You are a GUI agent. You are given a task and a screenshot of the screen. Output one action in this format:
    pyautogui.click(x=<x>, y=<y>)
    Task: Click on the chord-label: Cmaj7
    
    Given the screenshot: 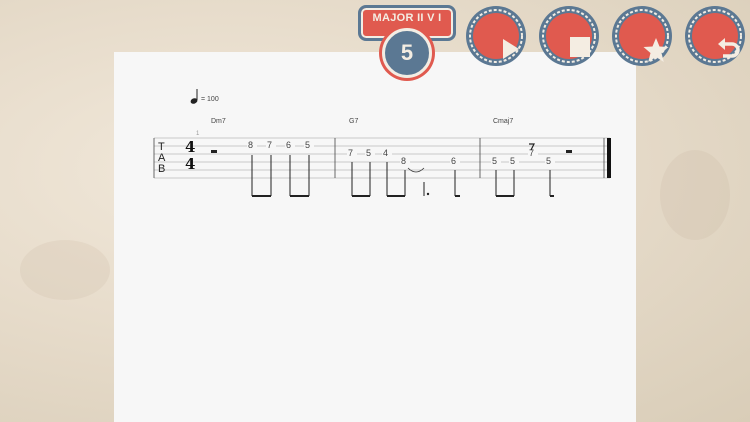 What is the action you would take?
    pyautogui.click(x=503, y=121)
    